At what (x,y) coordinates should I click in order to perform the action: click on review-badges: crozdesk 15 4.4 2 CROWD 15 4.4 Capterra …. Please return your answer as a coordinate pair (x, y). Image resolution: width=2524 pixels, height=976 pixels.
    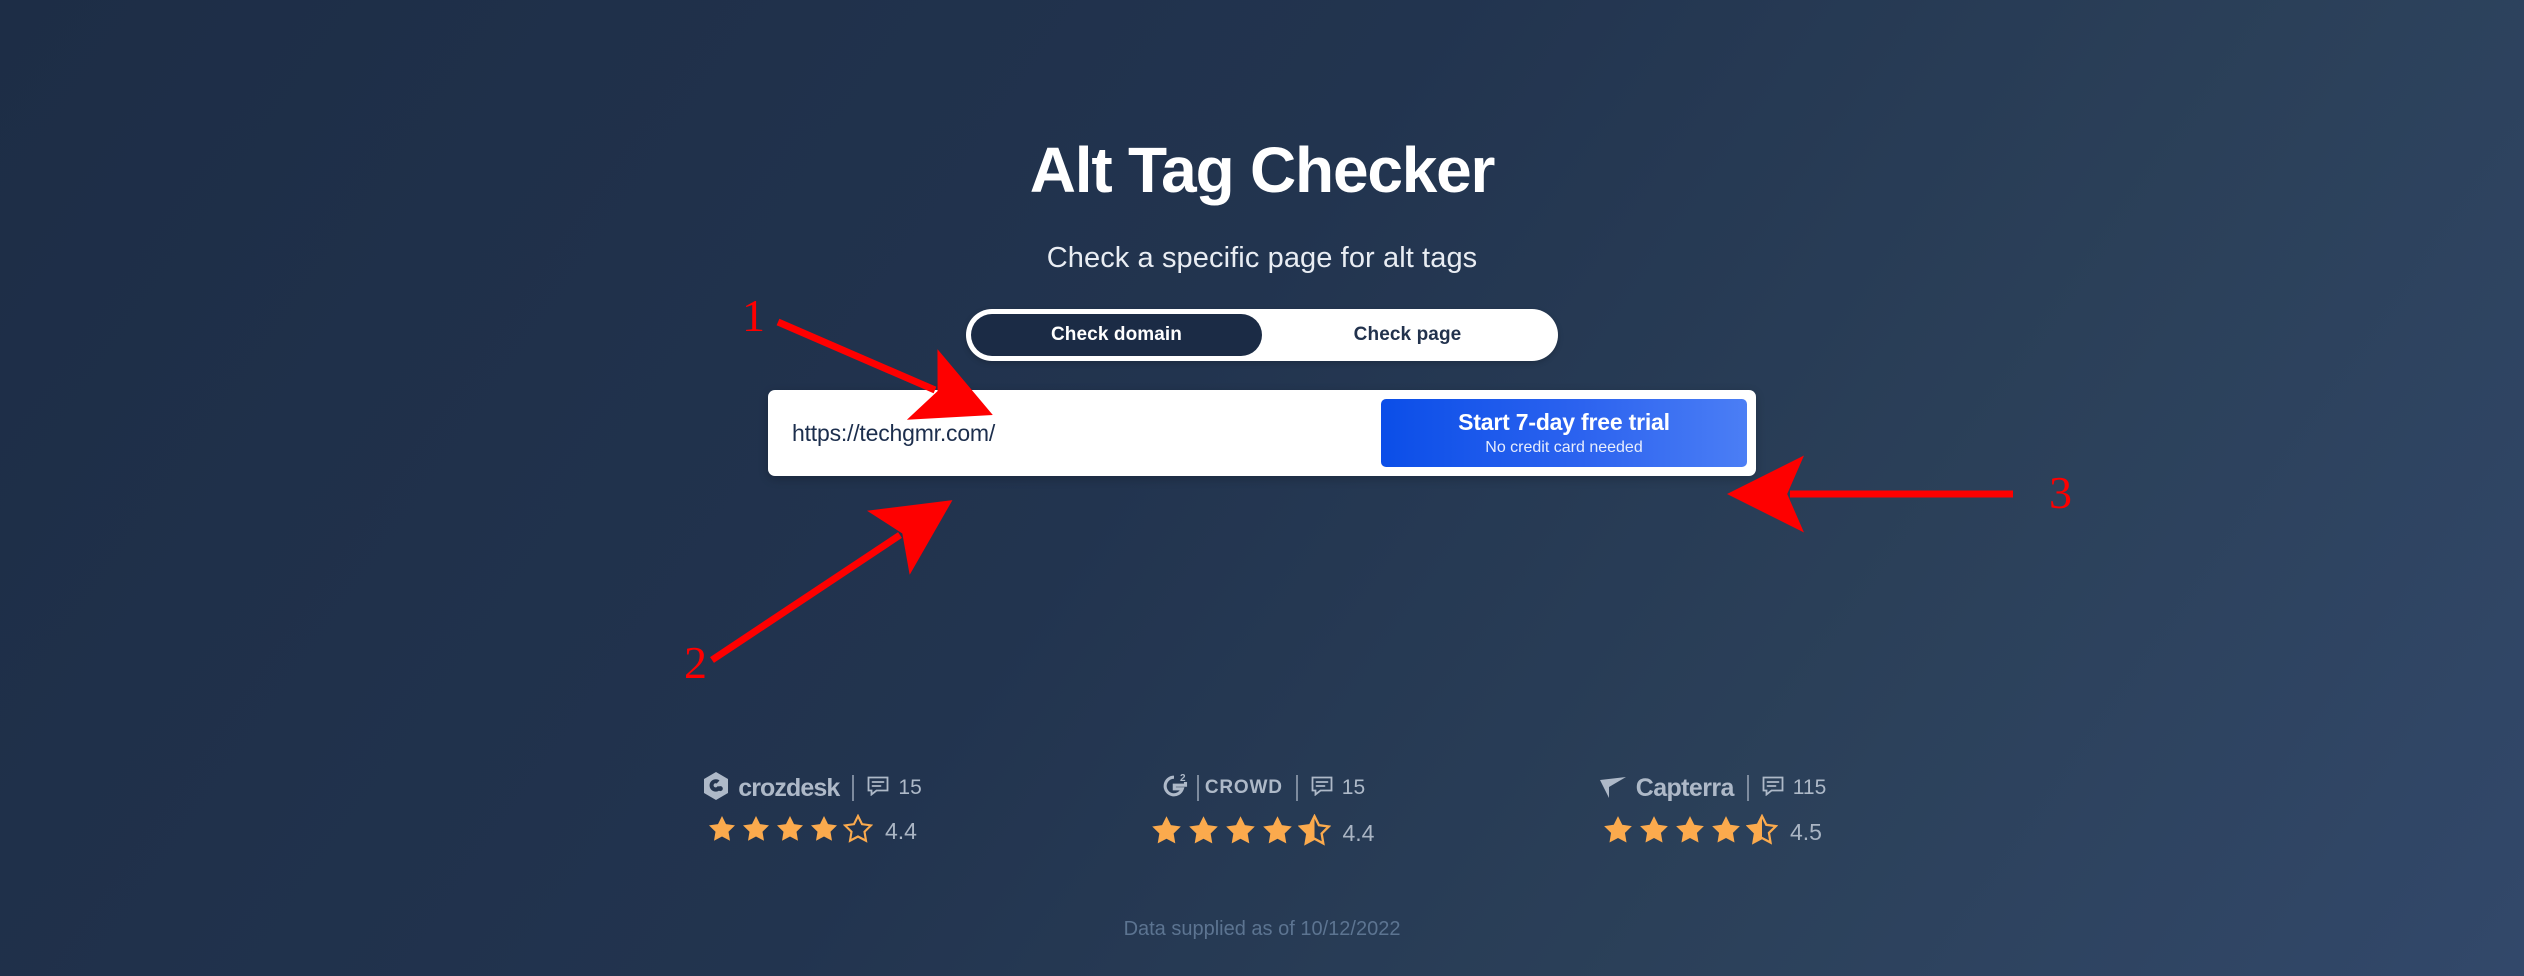
    Looking at the image, I should click on (1262, 811).